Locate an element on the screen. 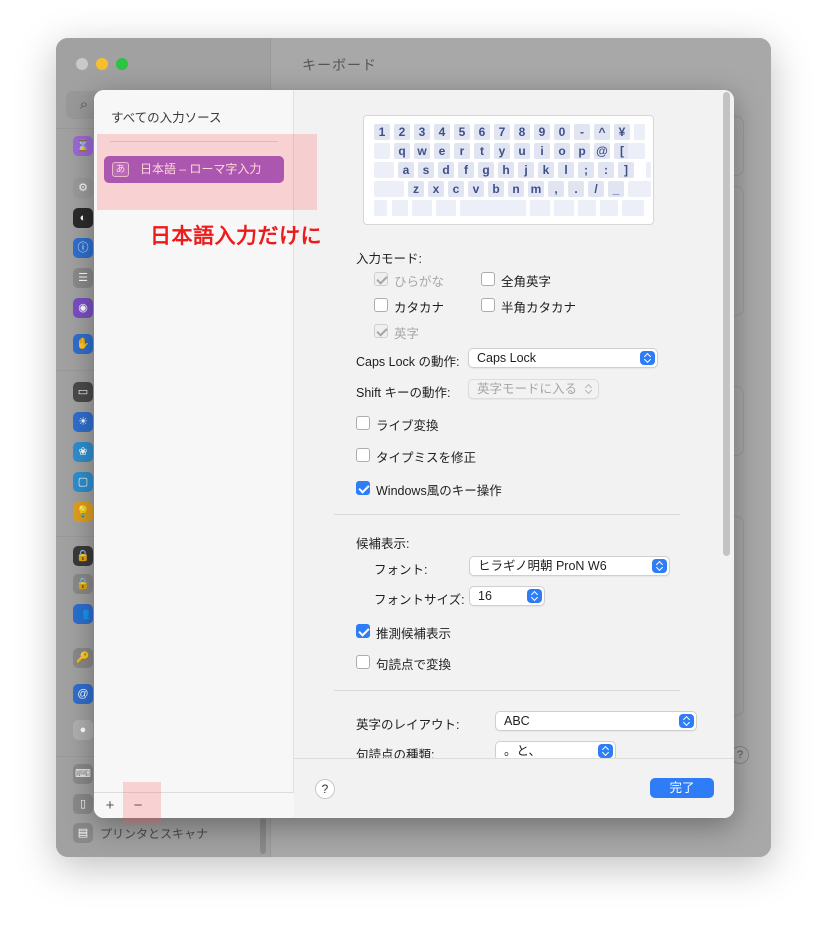 This screenshot has width=827, height=932. wallpaper-icon: ❀ is located at coordinates (83, 452).